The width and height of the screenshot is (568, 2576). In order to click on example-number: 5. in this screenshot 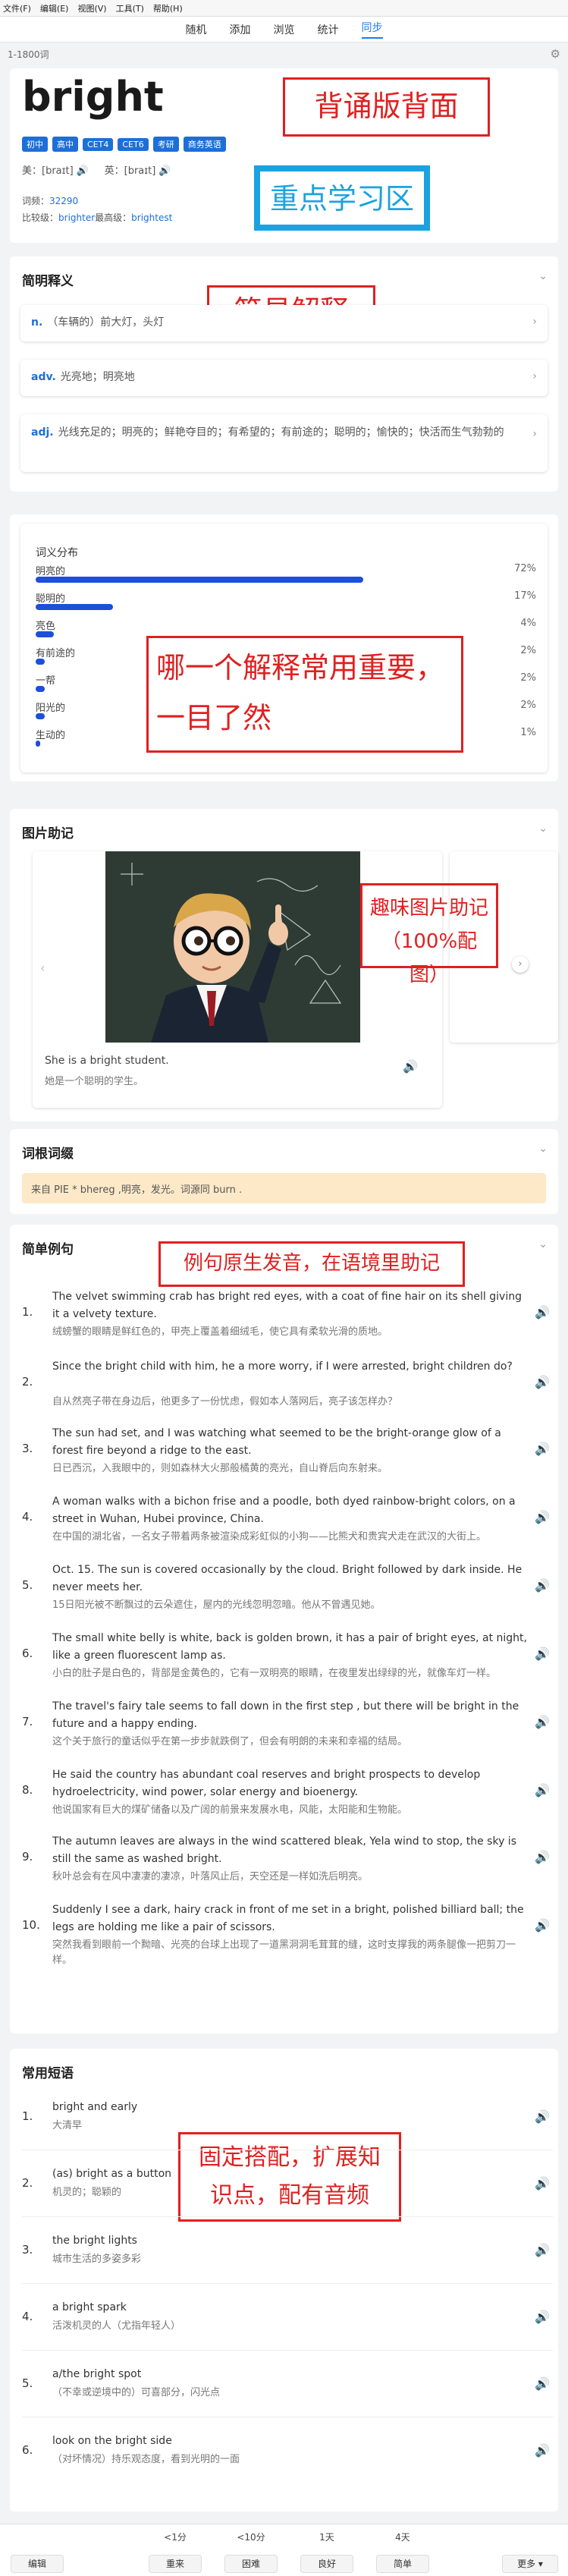, I will do `click(27, 1585)`.